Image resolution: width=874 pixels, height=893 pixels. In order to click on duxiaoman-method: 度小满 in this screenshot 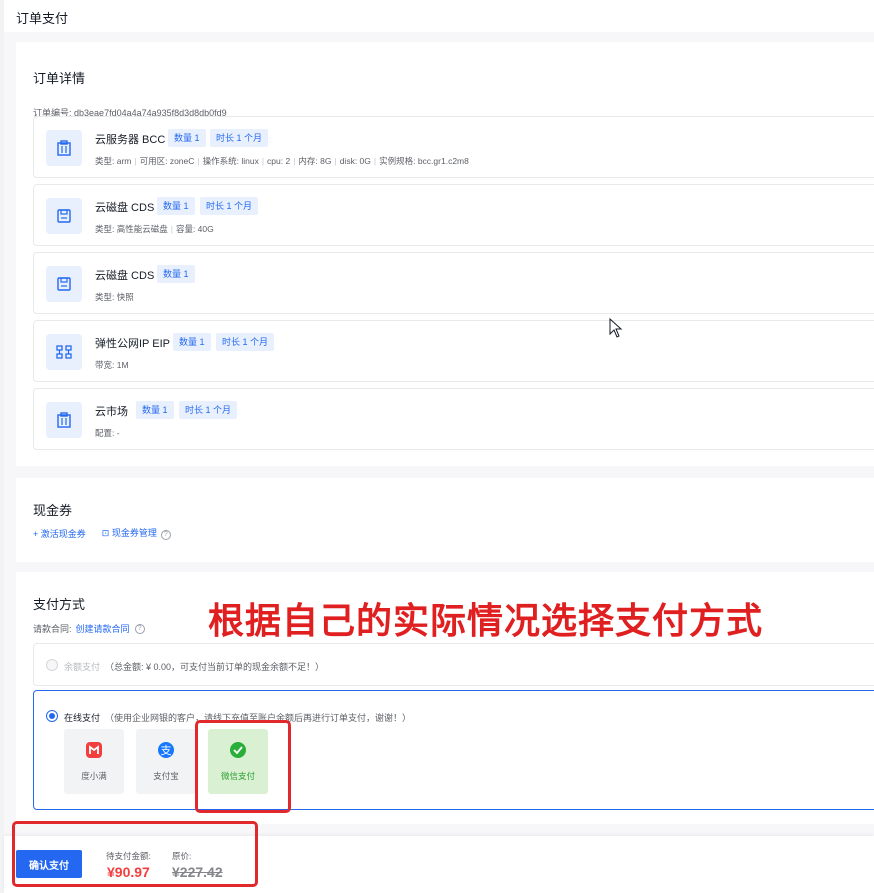, I will do `click(94, 761)`.